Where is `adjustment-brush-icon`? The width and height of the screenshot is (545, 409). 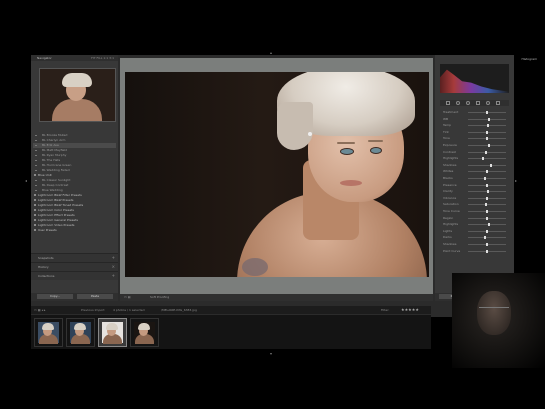
adjustment-brush-icon is located at coordinates (498, 103).